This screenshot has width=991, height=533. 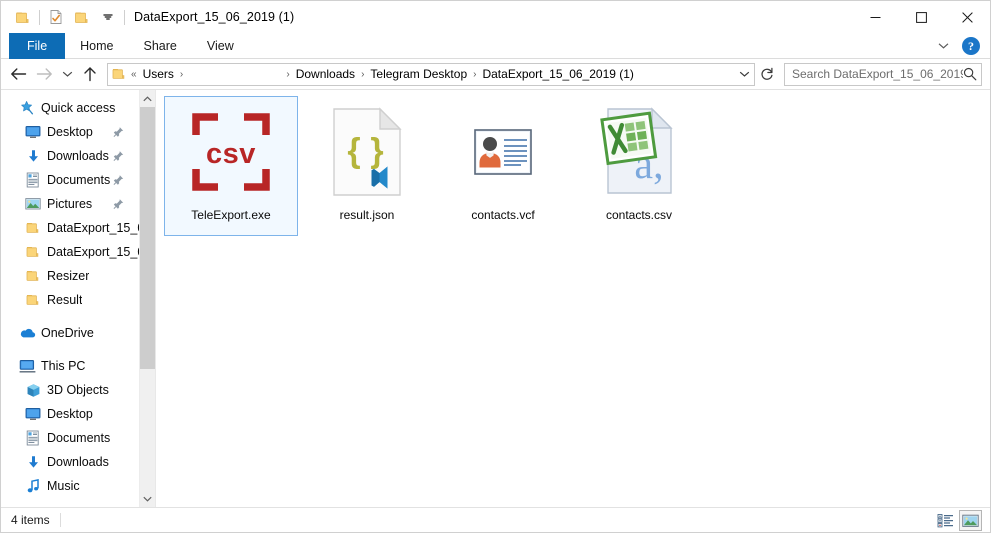 What do you see at coordinates (970, 520) in the screenshot?
I see `large-icons-view-button` at bounding box center [970, 520].